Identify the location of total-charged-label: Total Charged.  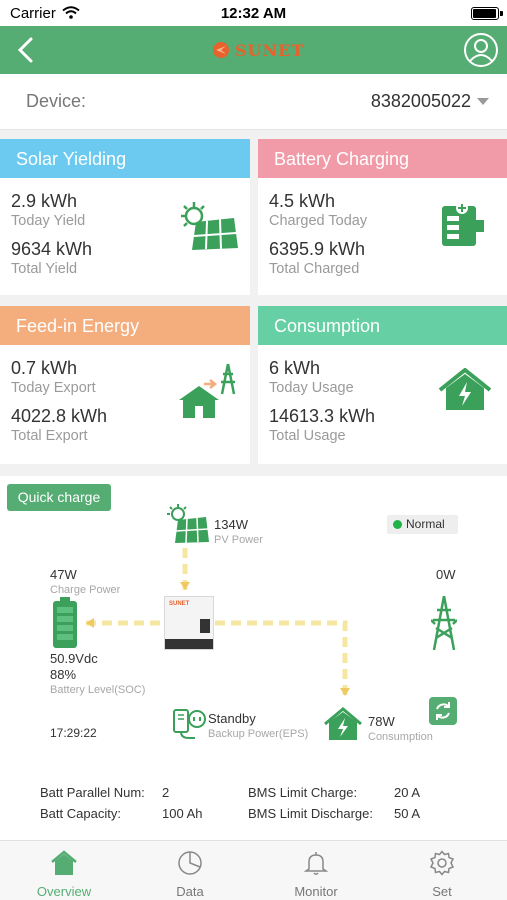
(314, 269).